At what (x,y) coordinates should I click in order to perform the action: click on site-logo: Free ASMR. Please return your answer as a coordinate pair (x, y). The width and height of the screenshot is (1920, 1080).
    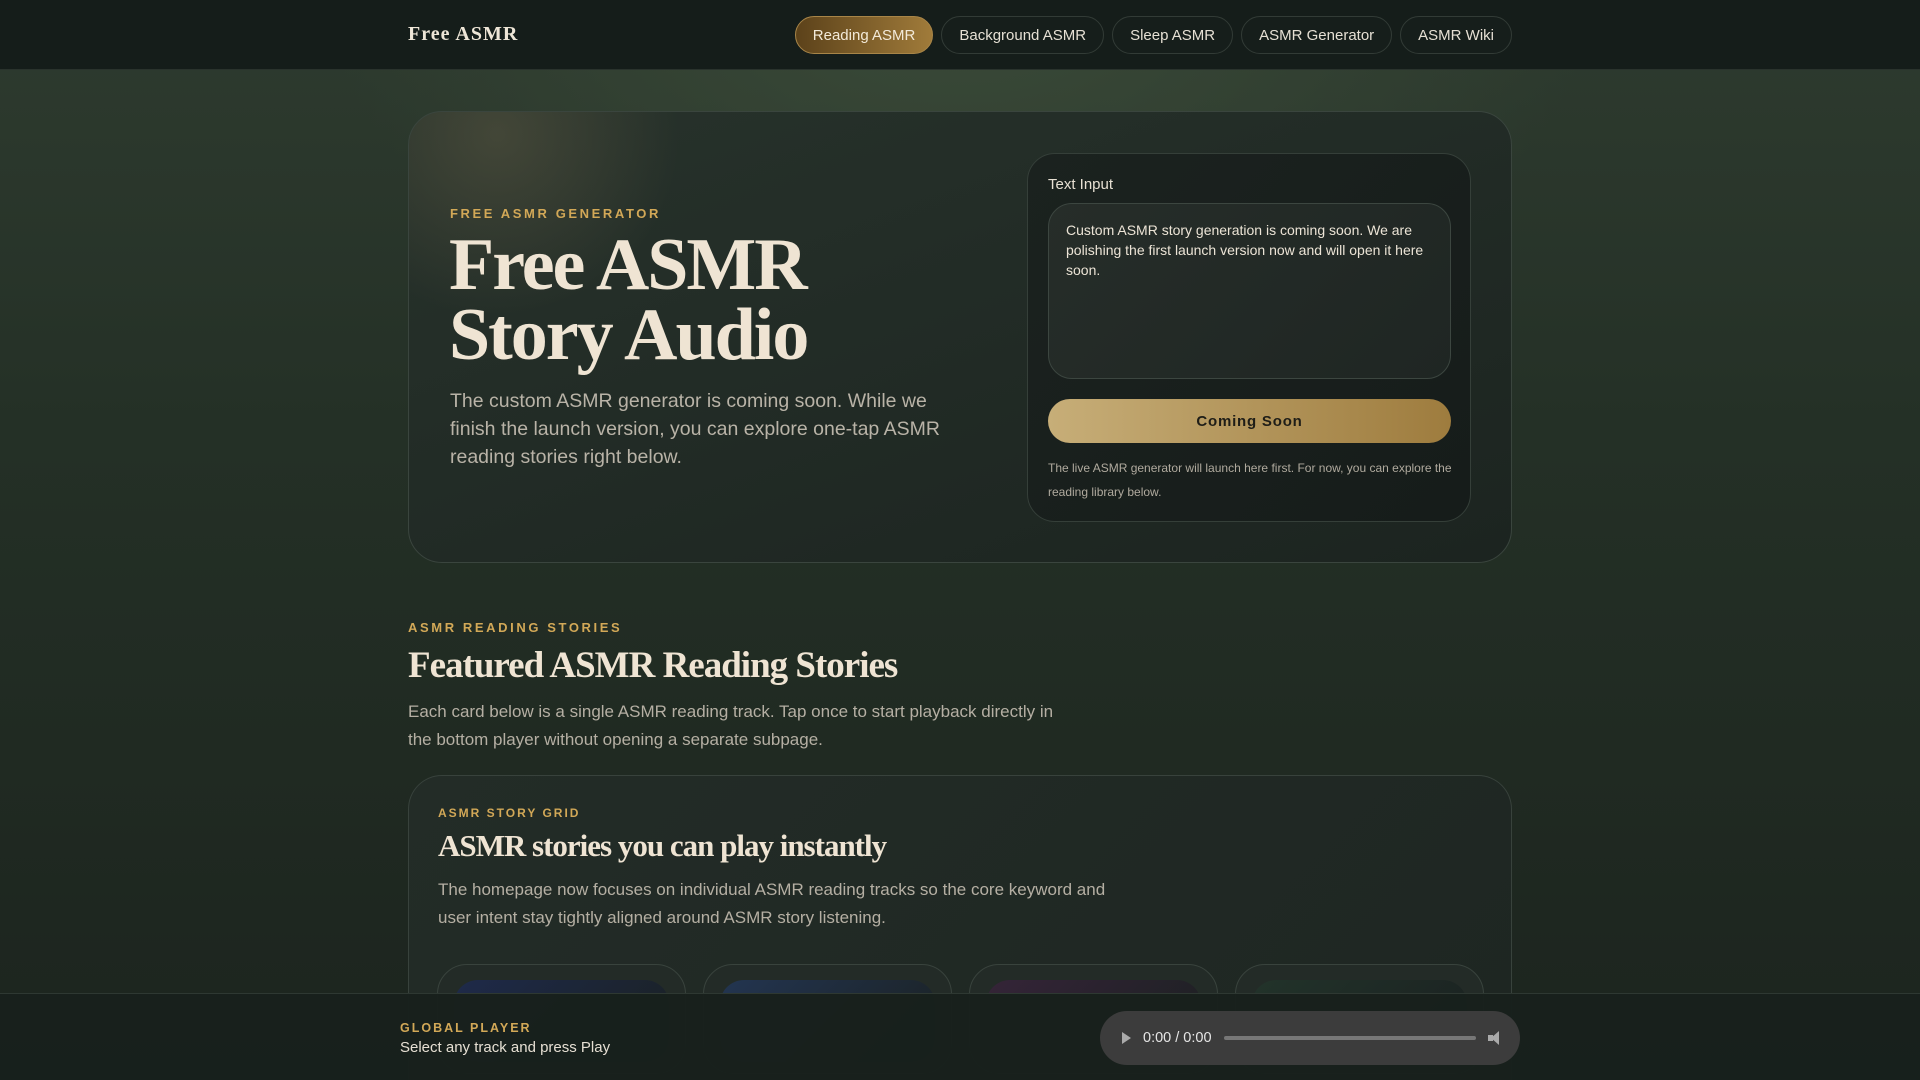
    Looking at the image, I should click on (463, 34).